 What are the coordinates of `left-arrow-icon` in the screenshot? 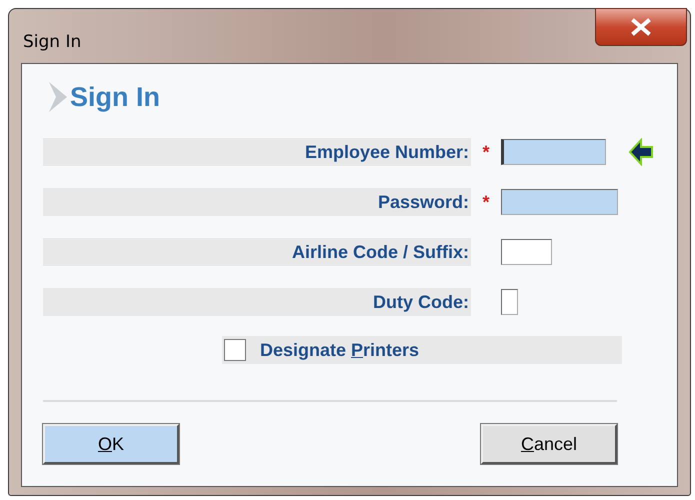 It's located at (641, 152).